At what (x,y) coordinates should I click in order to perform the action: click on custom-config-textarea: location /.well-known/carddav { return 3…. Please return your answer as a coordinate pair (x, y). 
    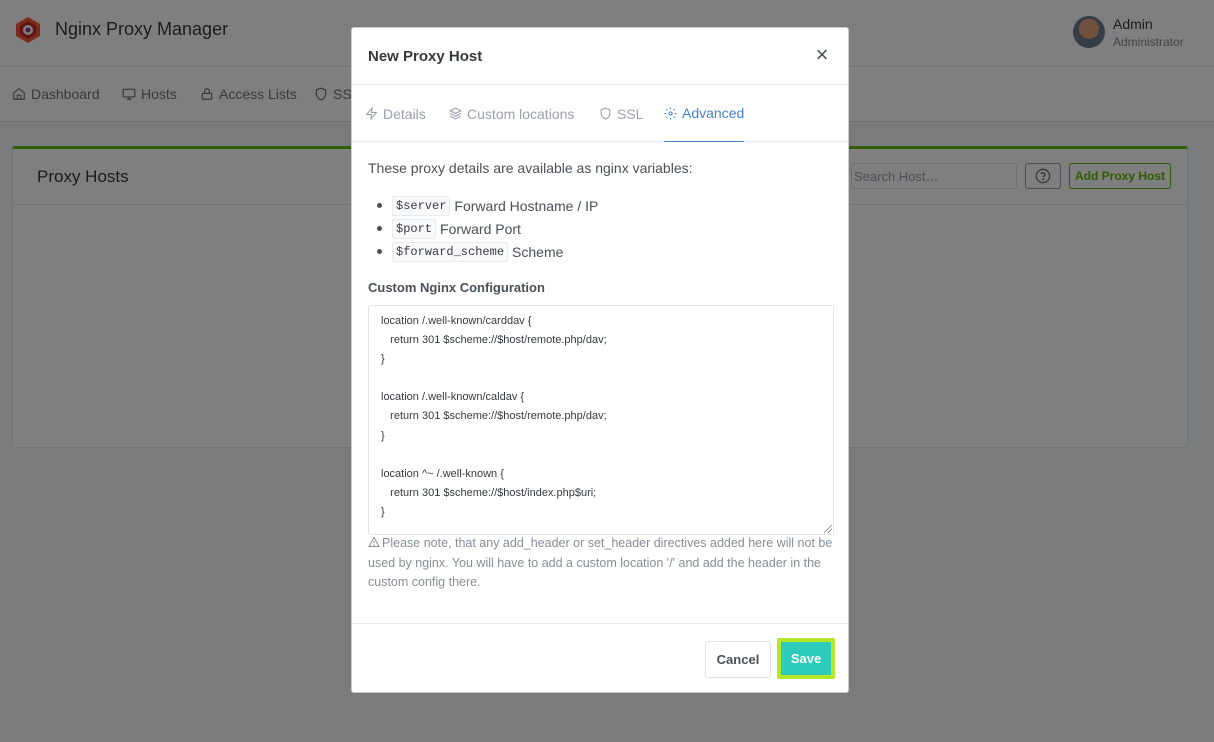
    Looking at the image, I should click on (601, 420).